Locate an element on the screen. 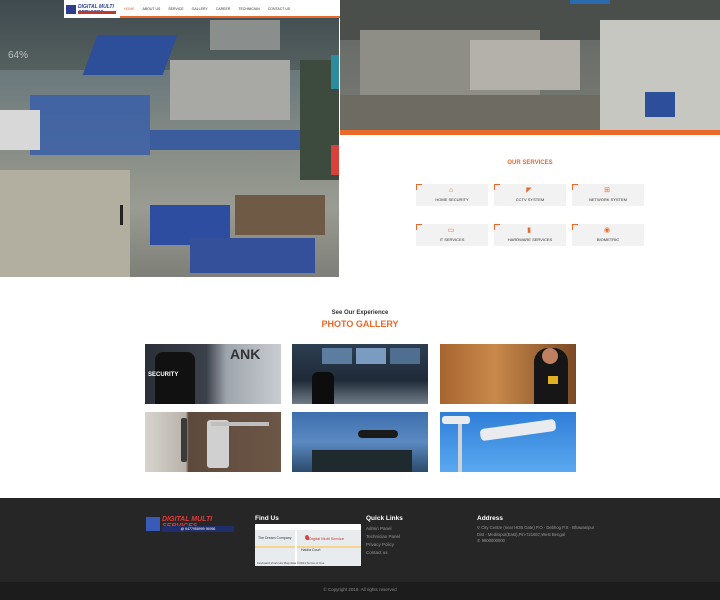 This screenshot has height=600, width=720. services-title: OUR SERVICES is located at coordinates (530, 163).